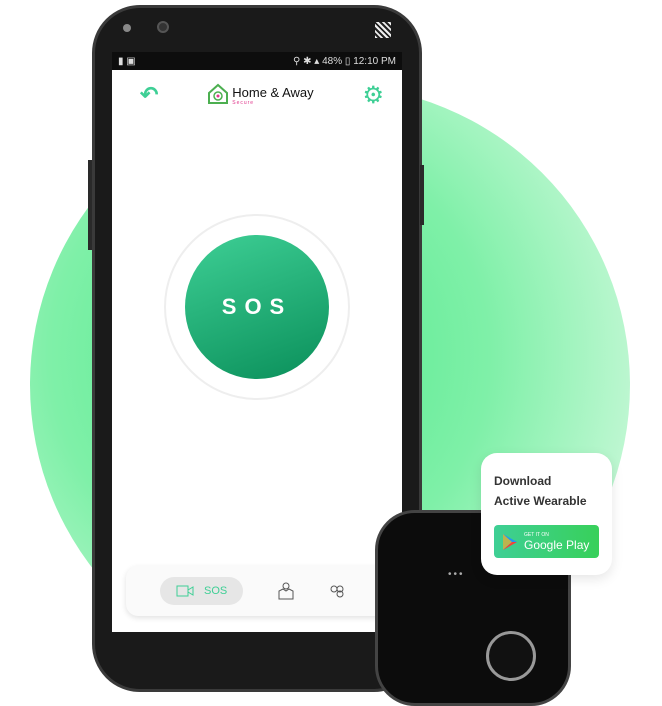  I want to click on settings-gear-icon: ⚙, so click(373, 95).